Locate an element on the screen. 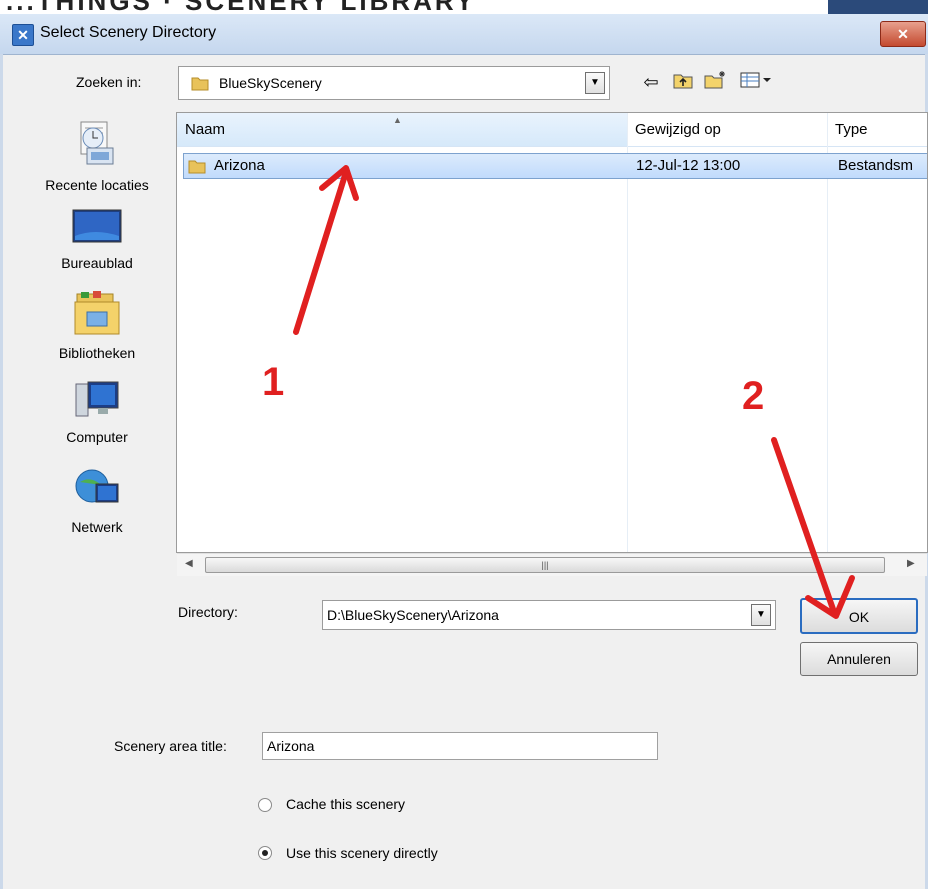 This screenshot has width=928, height=889. place-network: Netwerk is located at coordinates (97, 500).